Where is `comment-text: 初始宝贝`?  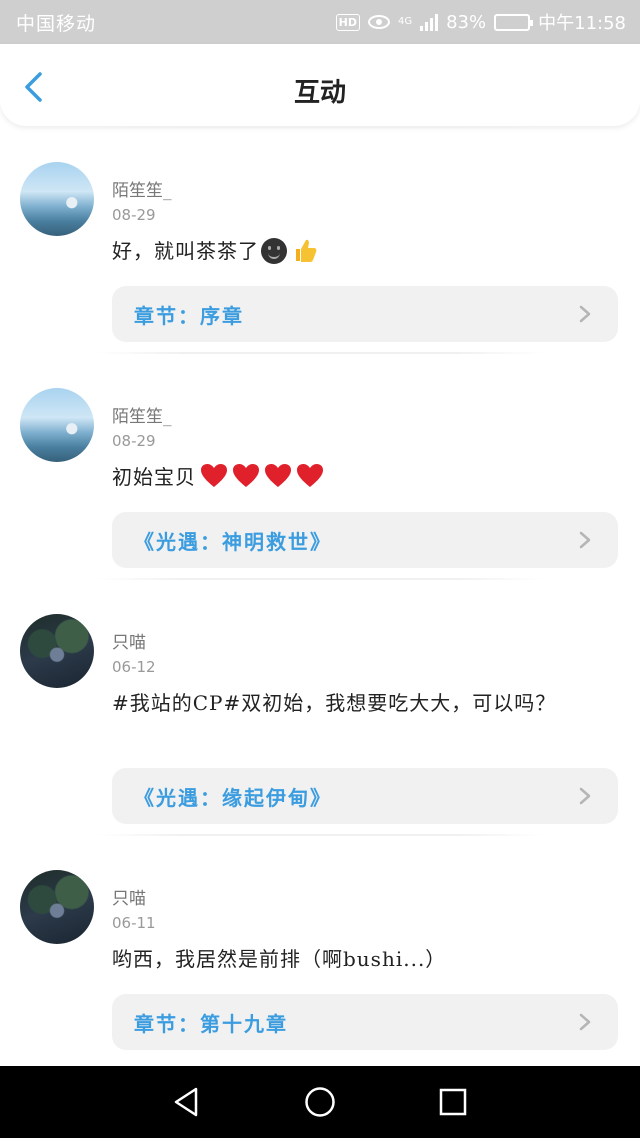 comment-text: 初始宝贝 is located at coordinates (358, 477).